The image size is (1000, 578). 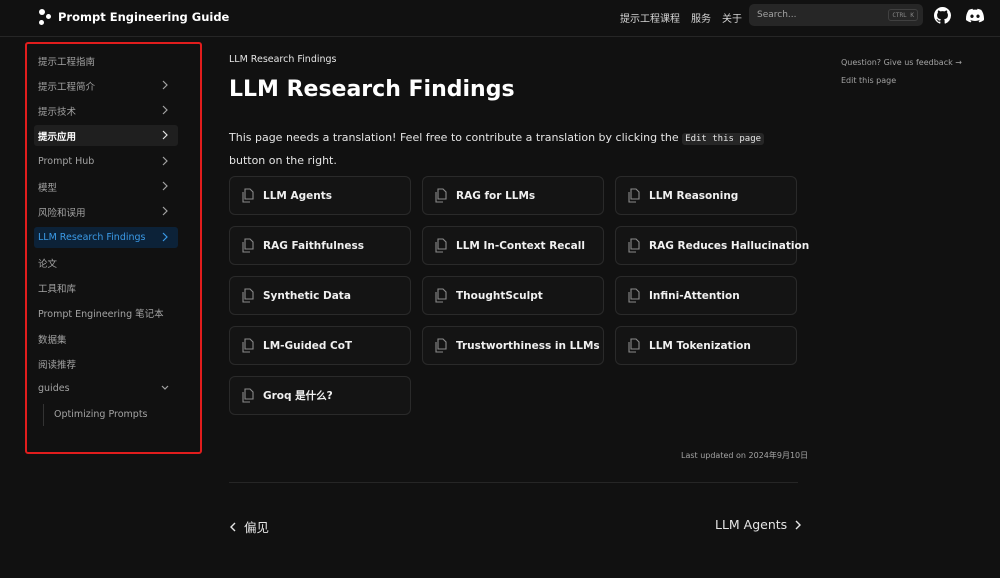 I want to click on prev-page-link: 偏见, so click(x=249, y=526).